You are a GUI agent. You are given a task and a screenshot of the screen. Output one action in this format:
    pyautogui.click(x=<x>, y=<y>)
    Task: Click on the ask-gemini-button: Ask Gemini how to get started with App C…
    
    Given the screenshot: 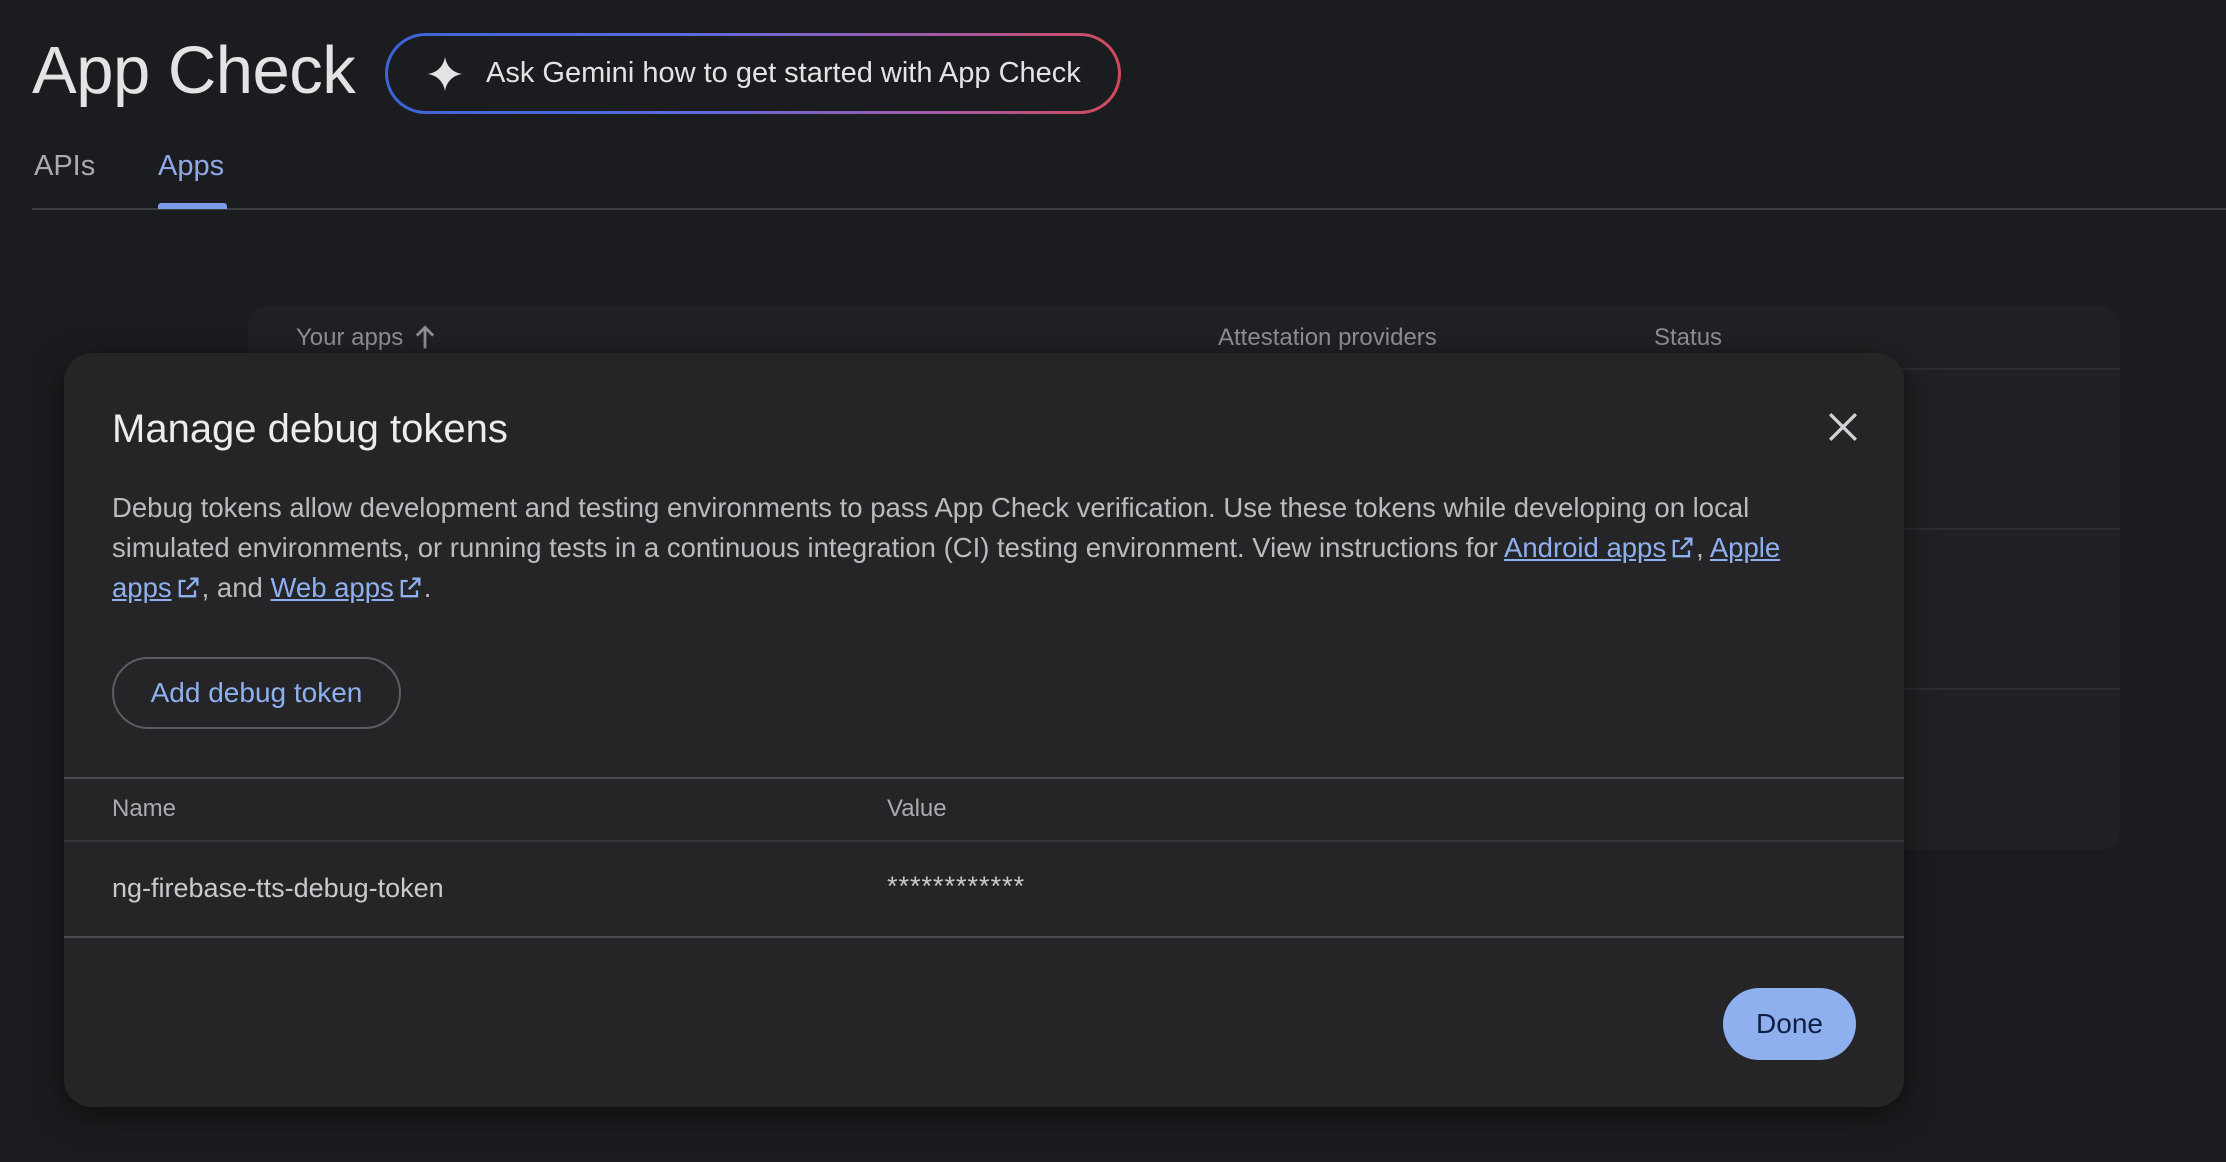 What is the action you would take?
    pyautogui.click(x=753, y=73)
    